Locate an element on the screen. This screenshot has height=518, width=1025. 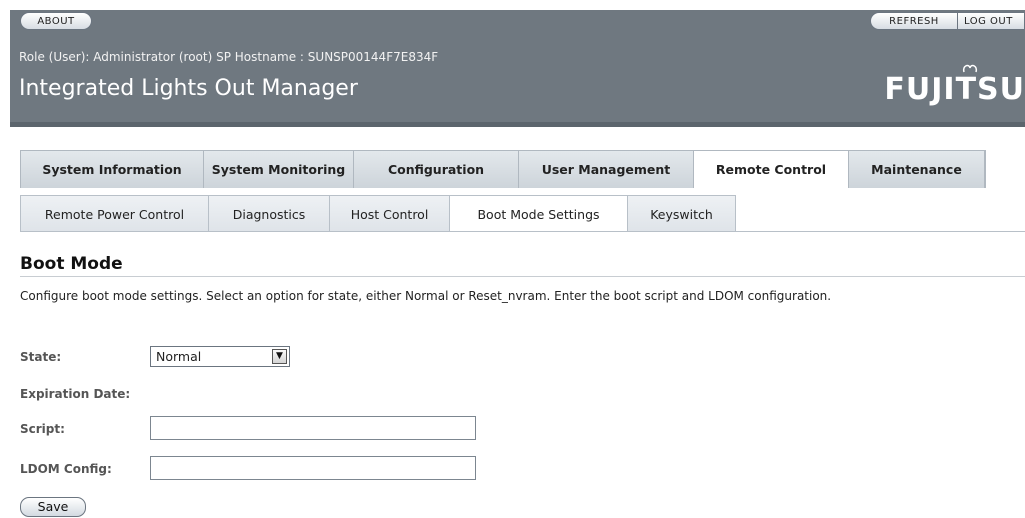
app-title: Integrated Lights Out Manager is located at coordinates (188, 88).